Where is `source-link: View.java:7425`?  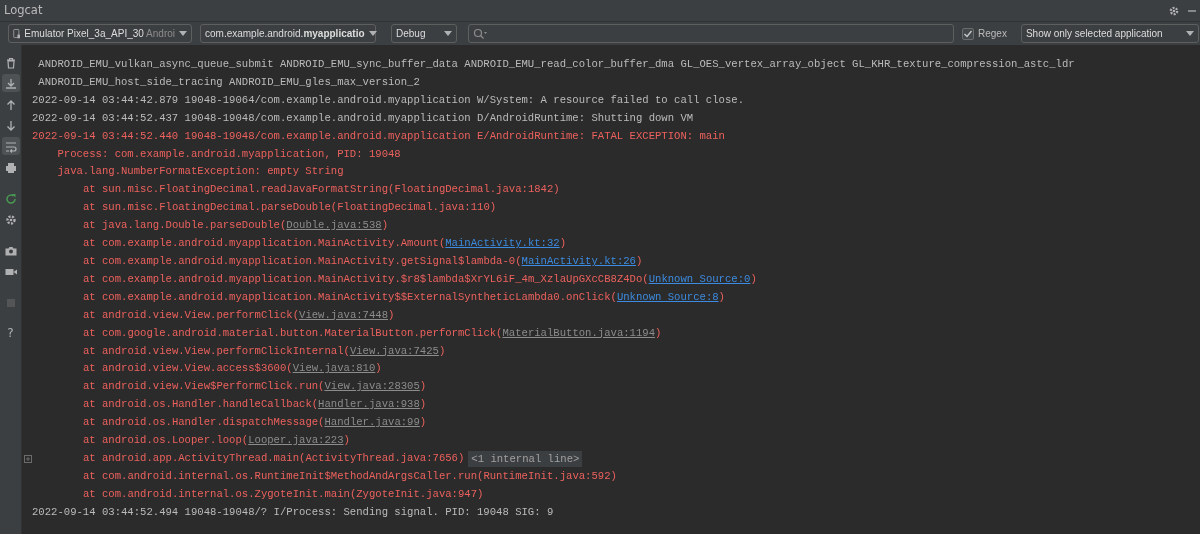
source-link: View.java:7425 is located at coordinates (394, 350).